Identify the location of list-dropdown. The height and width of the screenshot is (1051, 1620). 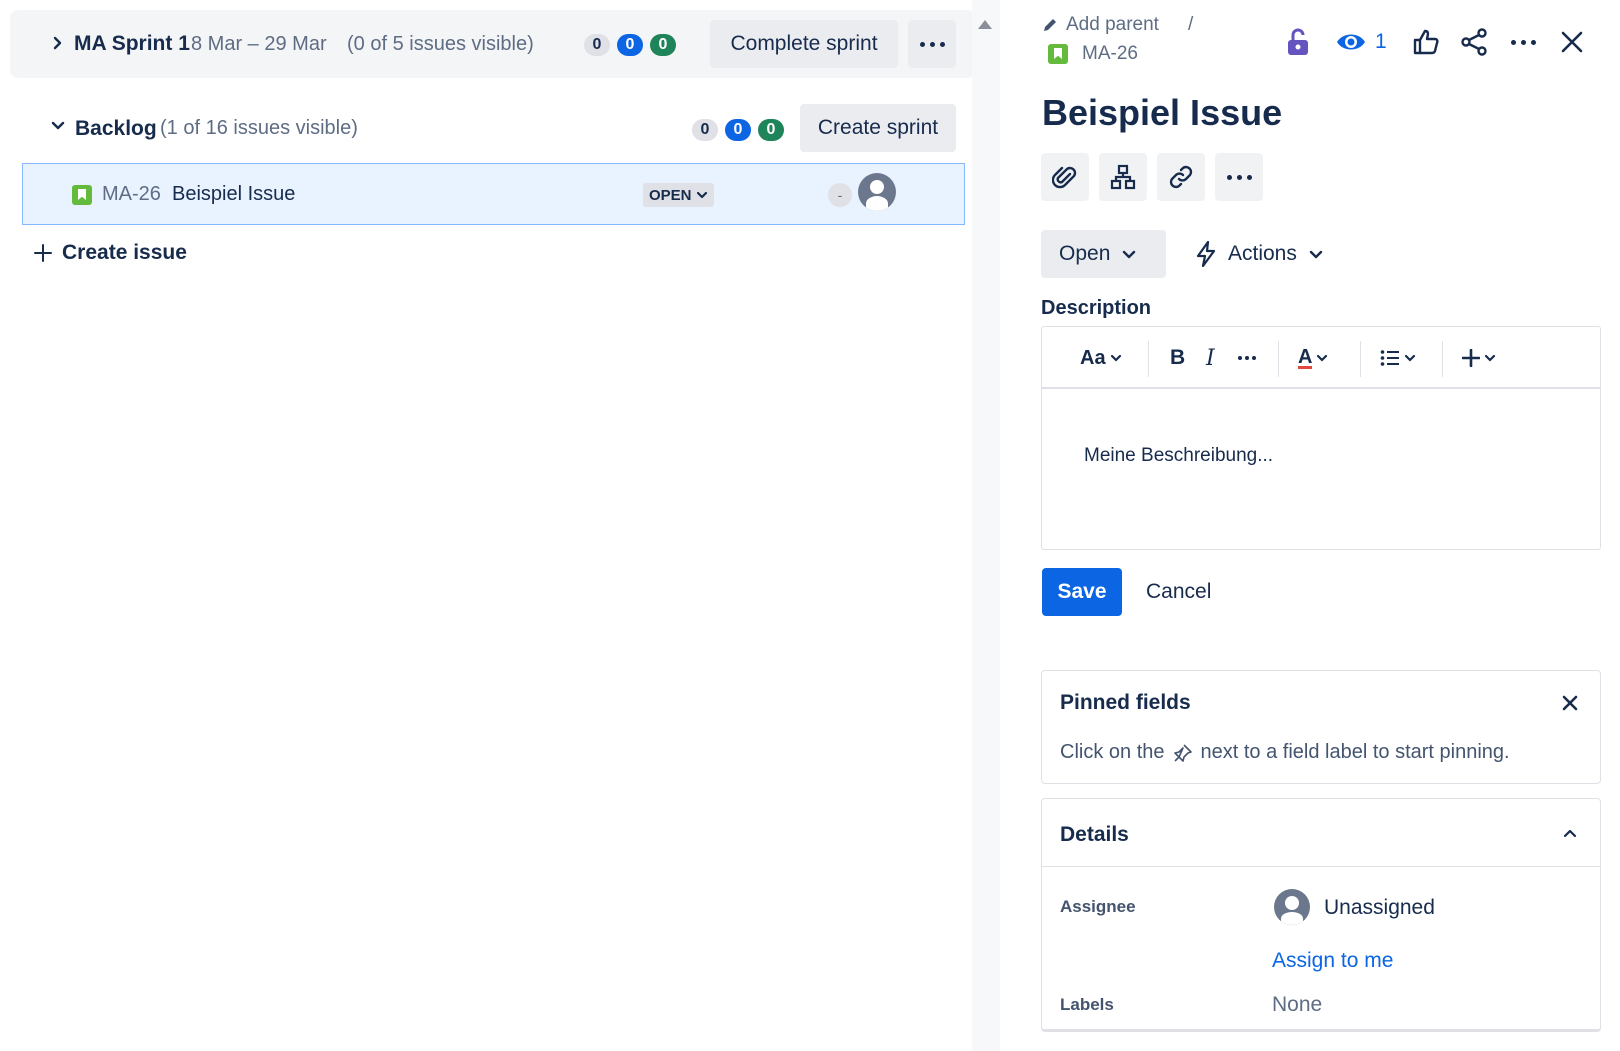
(1398, 358).